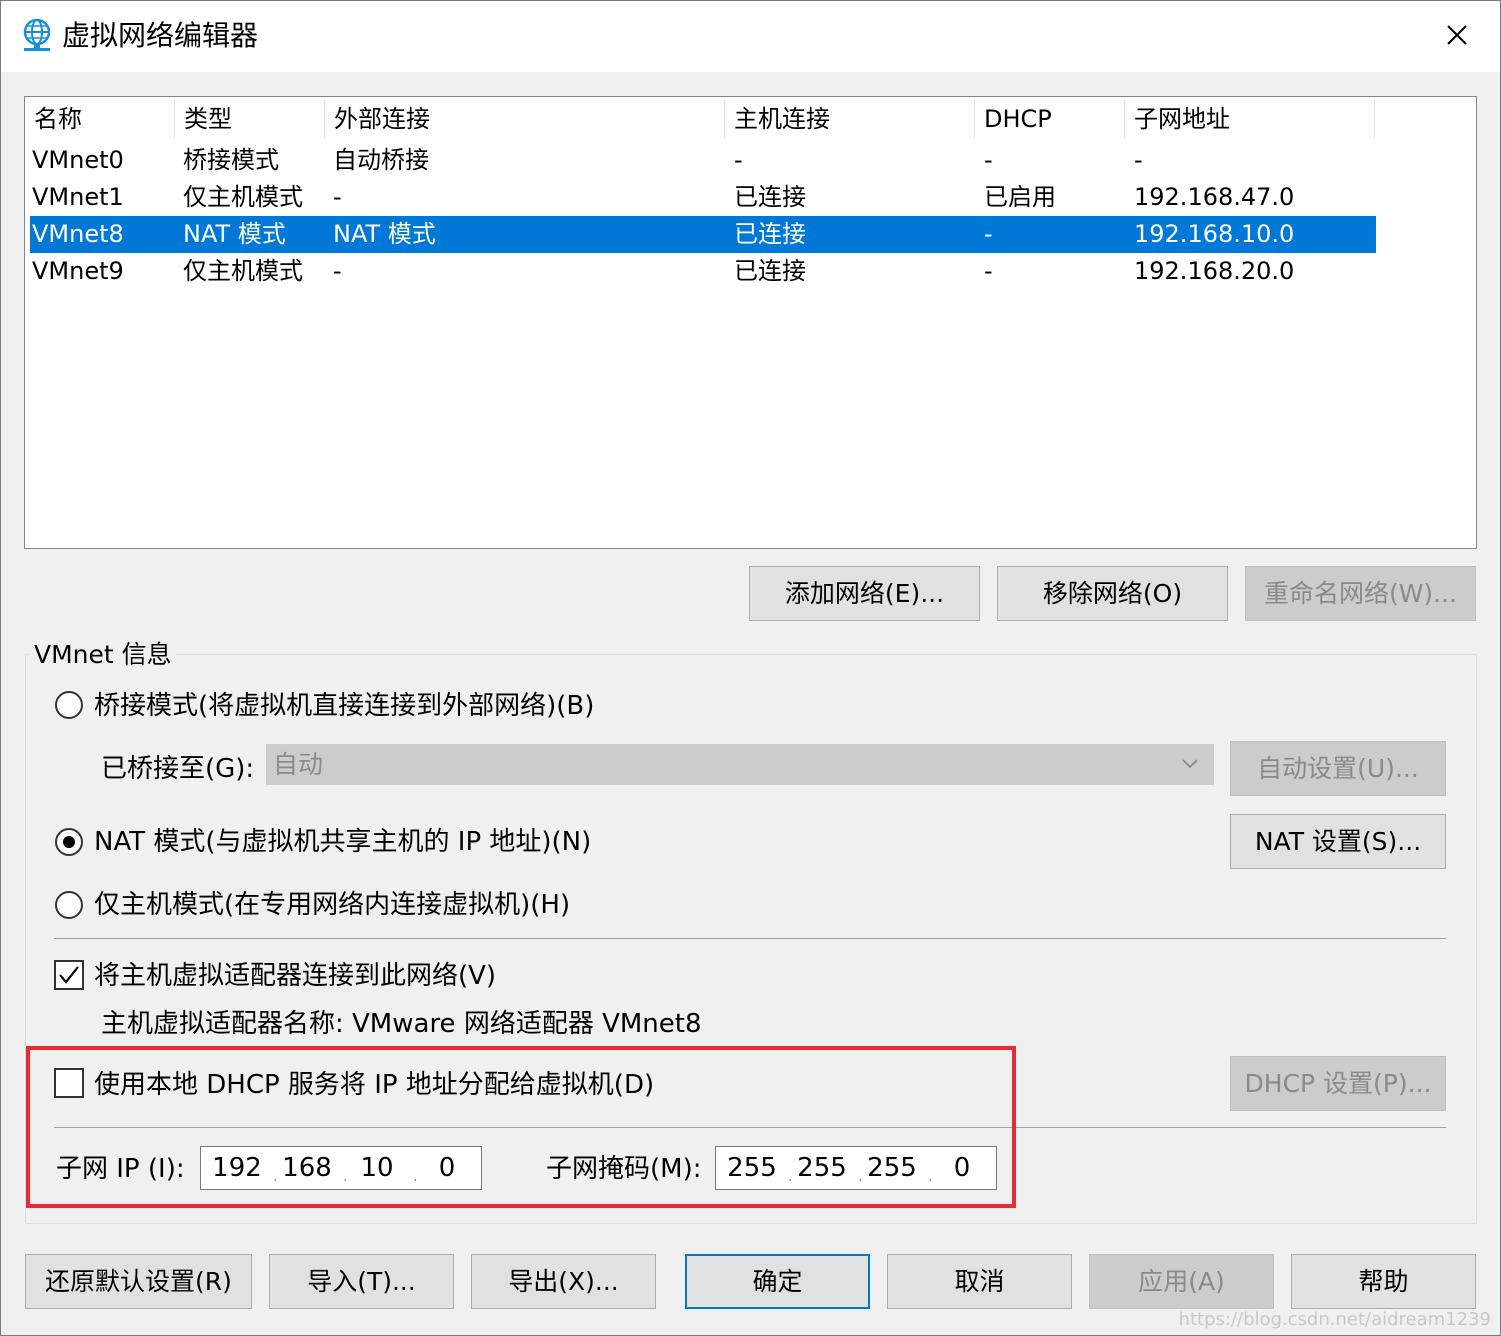 The width and height of the screenshot is (1501, 1336). Describe the element at coordinates (69, 842) in the screenshot. I see `nat-mode-radio` at that location.